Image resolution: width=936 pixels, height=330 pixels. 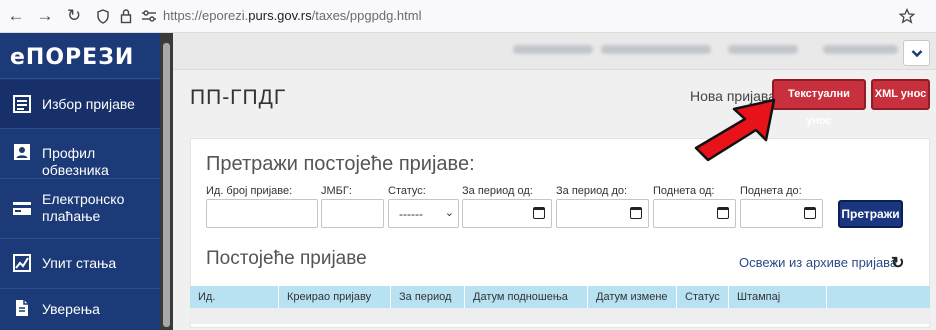 I want to click on text-entry-button: Текстуални унос, so click(x=819, y=103).